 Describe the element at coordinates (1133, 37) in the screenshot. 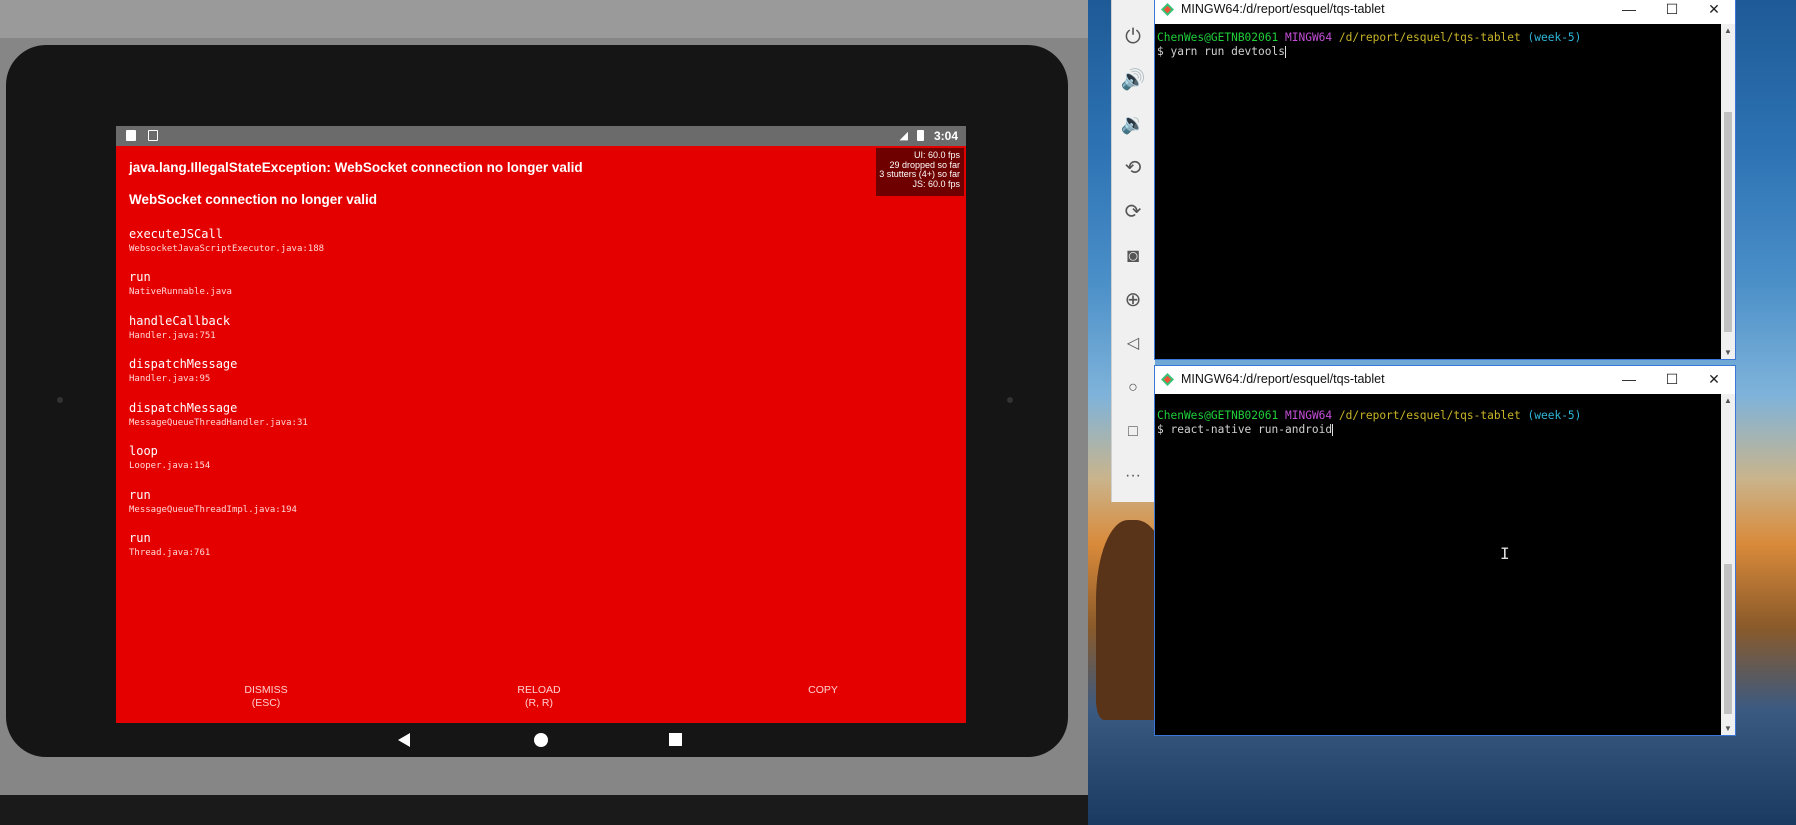

I see `power-icon: ⏻` at that location.